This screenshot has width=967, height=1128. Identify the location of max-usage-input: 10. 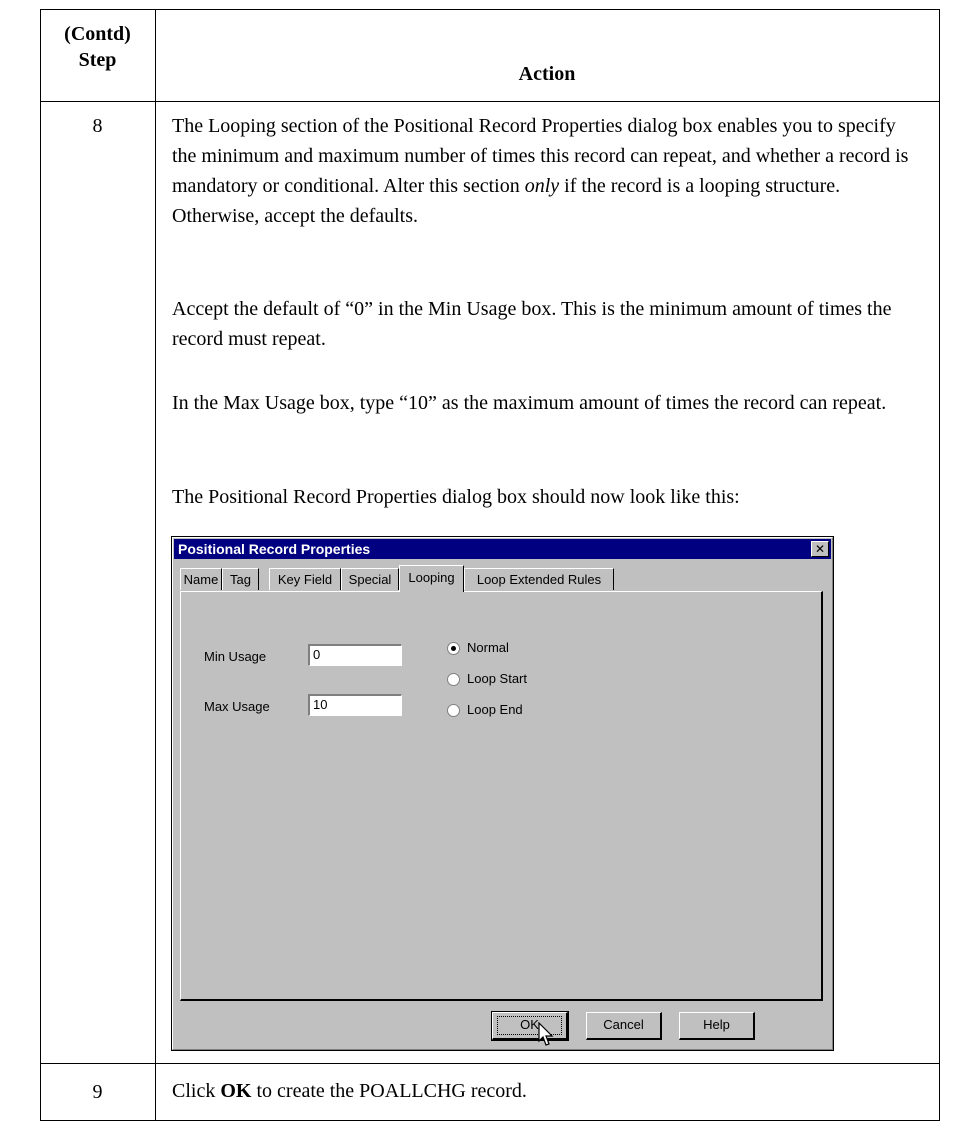
(355, 705).